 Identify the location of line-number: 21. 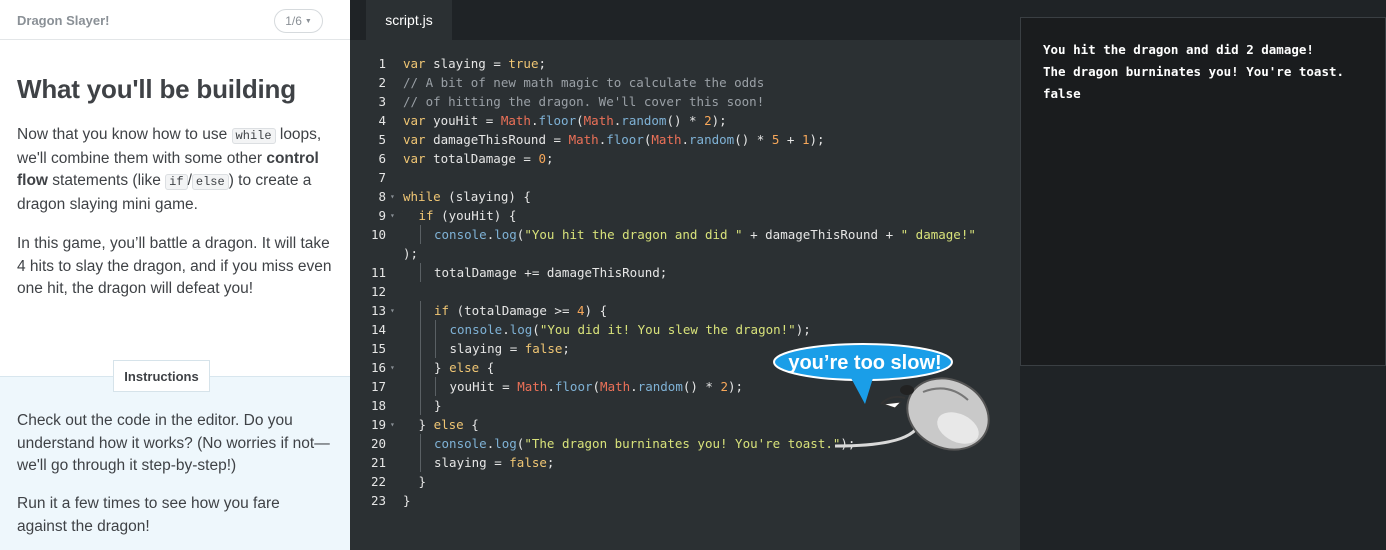
(378, 462).